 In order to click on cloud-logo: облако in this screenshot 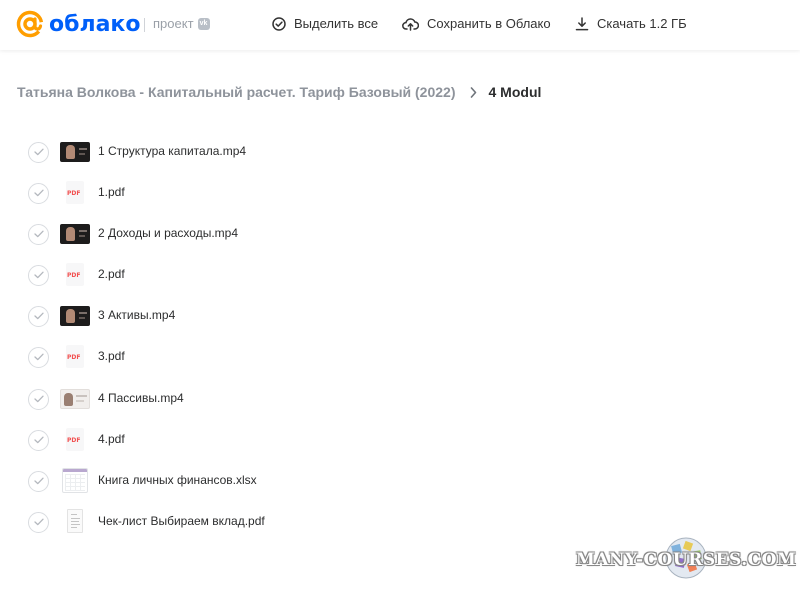, I will do `click(78, 24)`.